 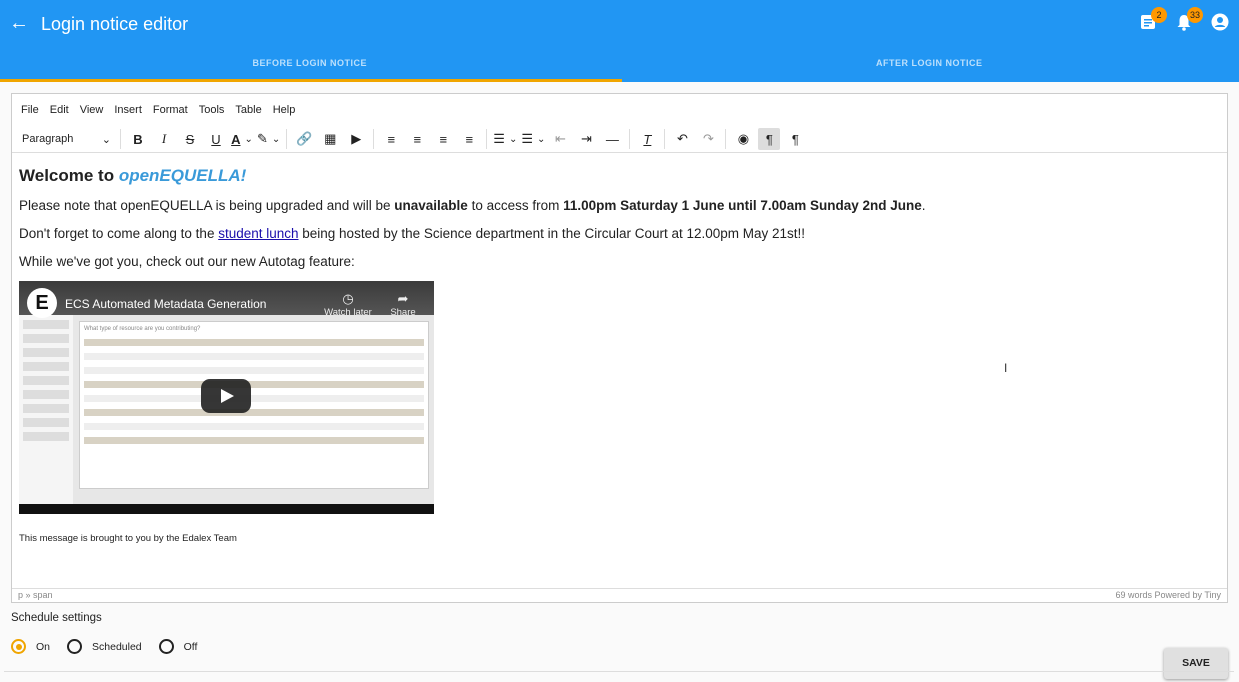 I want to click on strikethrough-button: S, so click(x=190, y=139).